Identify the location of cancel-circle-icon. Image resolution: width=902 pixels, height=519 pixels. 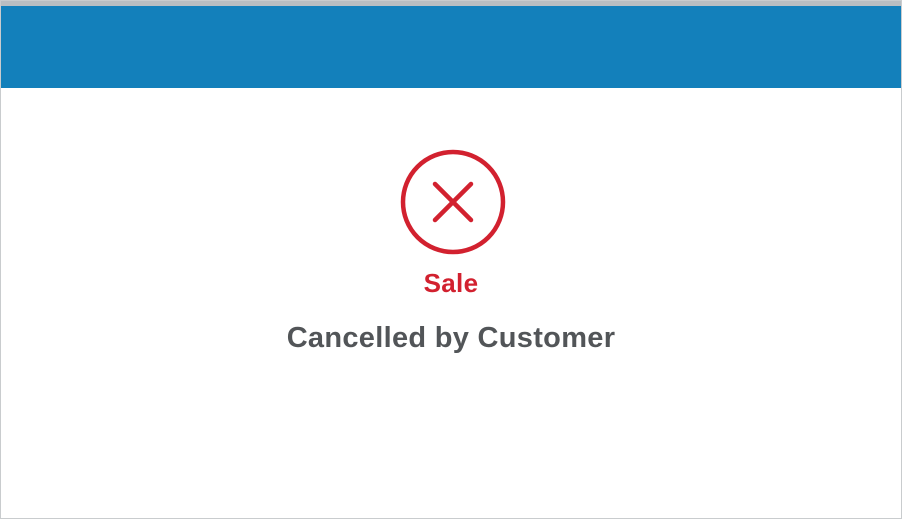
(453, 202).